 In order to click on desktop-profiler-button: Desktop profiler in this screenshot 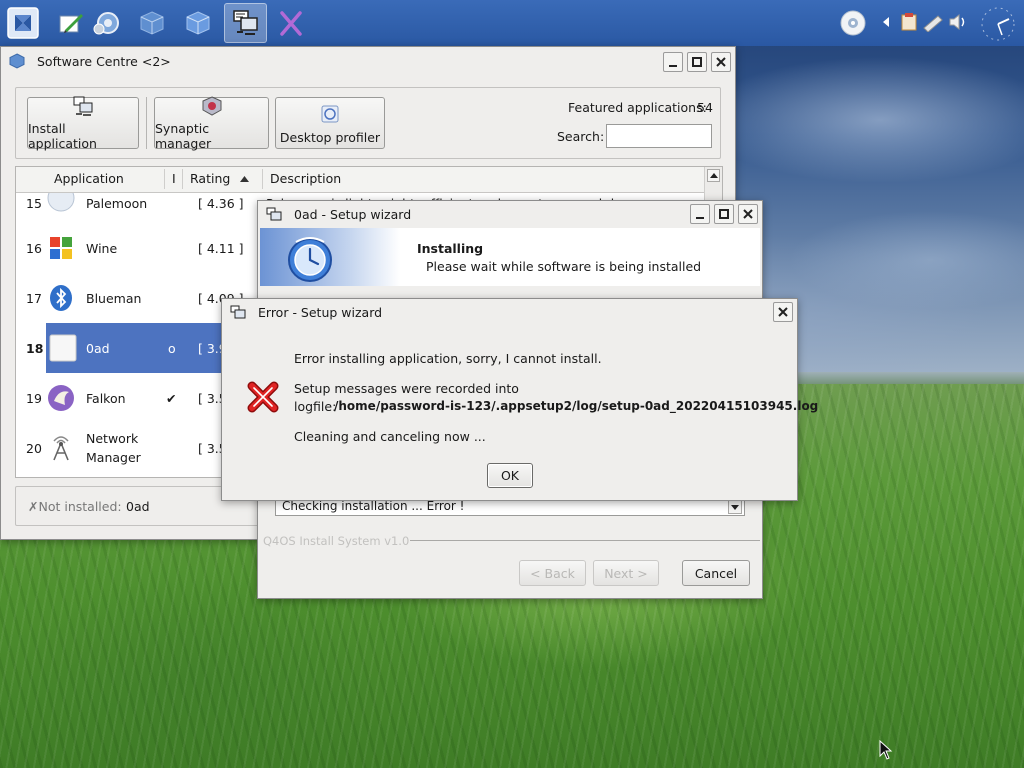, I will do `click(330, 123)`.